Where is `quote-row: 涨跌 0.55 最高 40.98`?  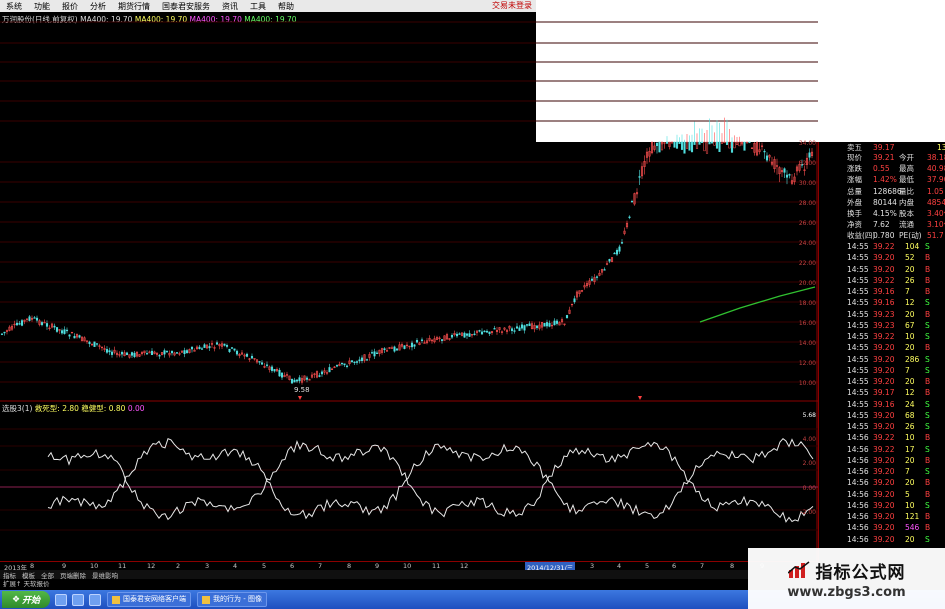 quote-row: 涨跌 0.55 最高 40.98 is located at coordinates (896, 168).